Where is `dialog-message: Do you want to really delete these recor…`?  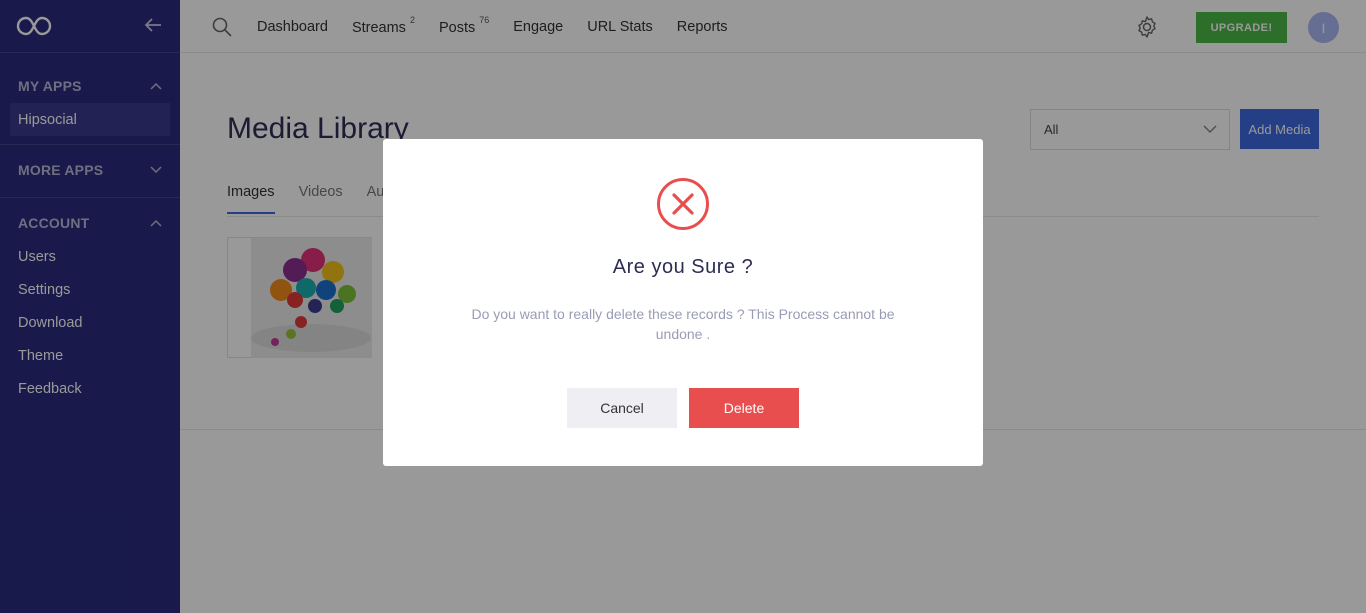
dialog-message: Do you want to really delete these recor… is located at coordinates (683, 324).